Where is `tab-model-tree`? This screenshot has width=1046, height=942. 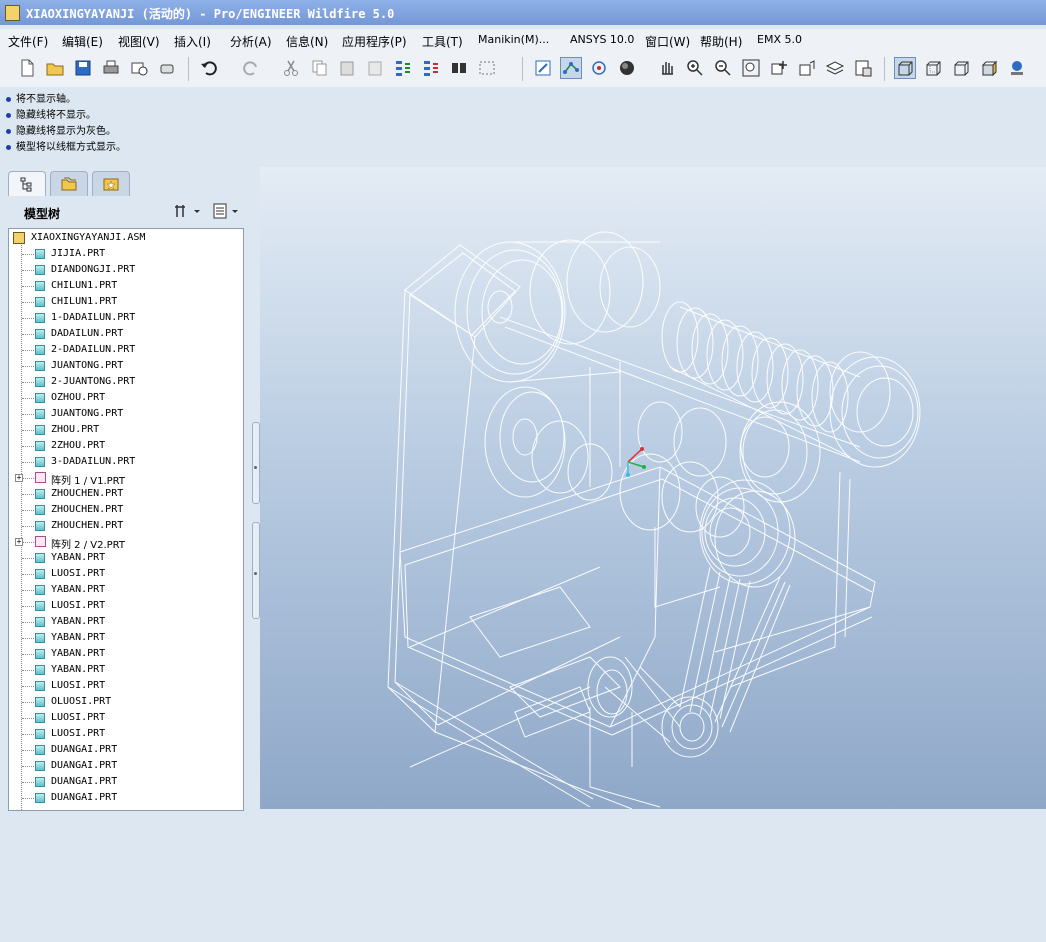 tab-model-tree is located at coordinates (27, 183).